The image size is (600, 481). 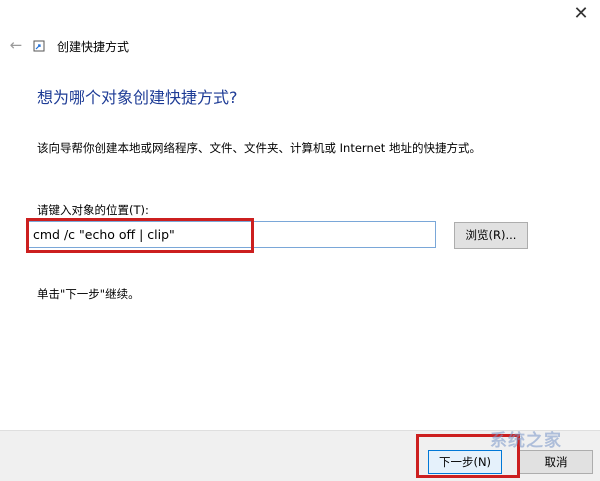 I want to click on continue-hint: 单击"下一步"继续。, so click(x=88, y=294).